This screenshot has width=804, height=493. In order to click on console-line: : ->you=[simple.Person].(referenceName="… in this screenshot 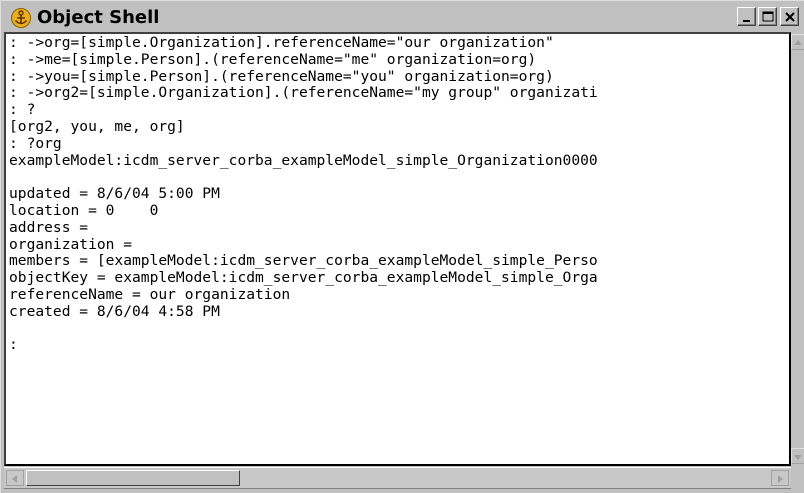, I will do `click(281, 76)`.